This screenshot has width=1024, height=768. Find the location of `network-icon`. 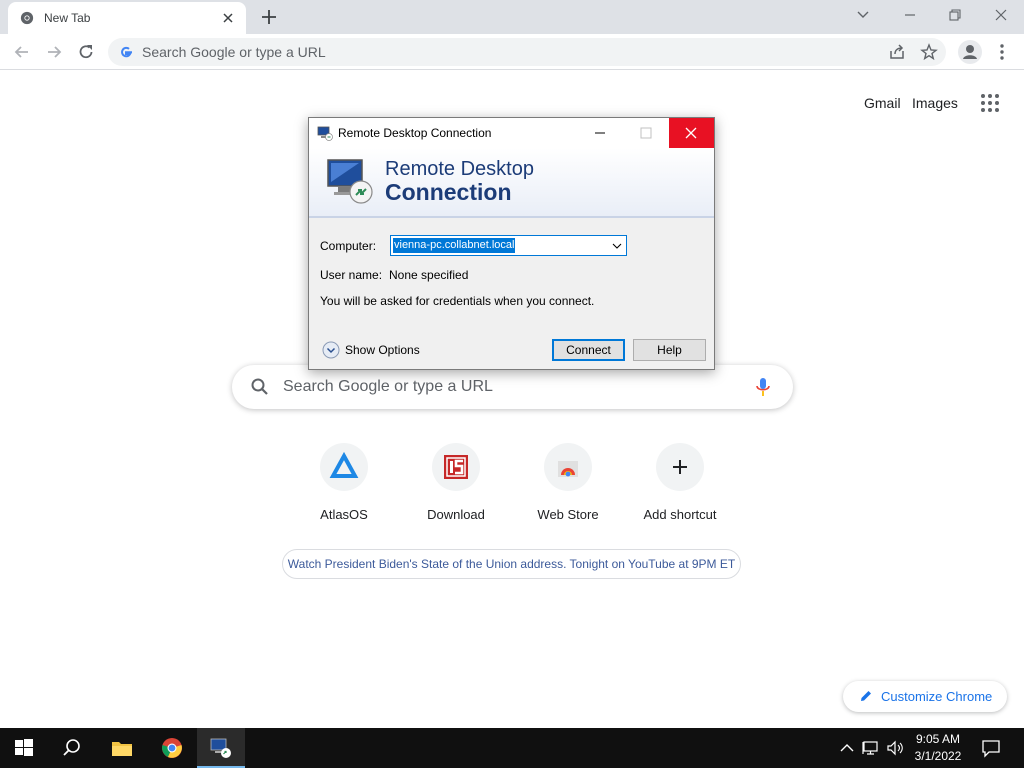

network-icon is located at coordinates (871, 748).